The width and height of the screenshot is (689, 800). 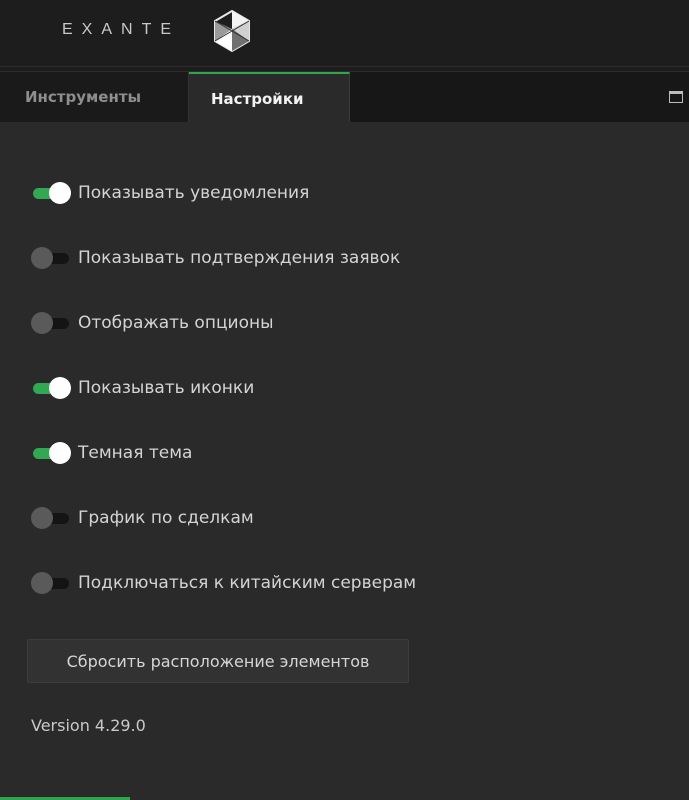 What do you see at coordinates (676, 97) in the screenshot?
I see `maximize-icon` at bounding box center [676, 97].